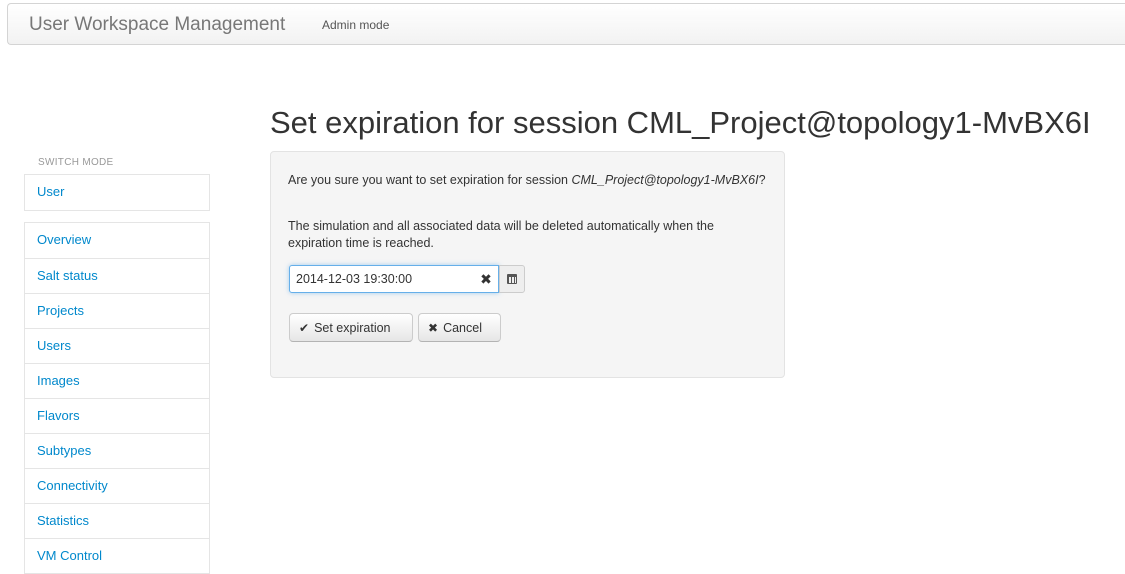 Image resolution: width=1125 pixels, height=574 pixels. I want to click on set-expiration-label: Set expiration, so click(352, 327).